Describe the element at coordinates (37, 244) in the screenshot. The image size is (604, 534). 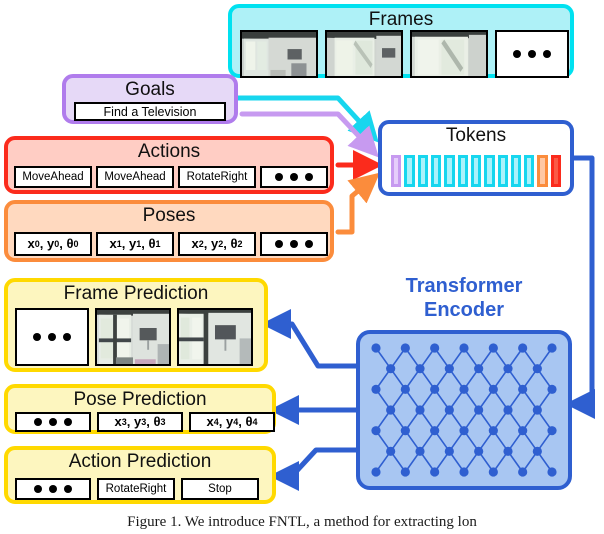
I see `pose-idx-0: 0` at that location.